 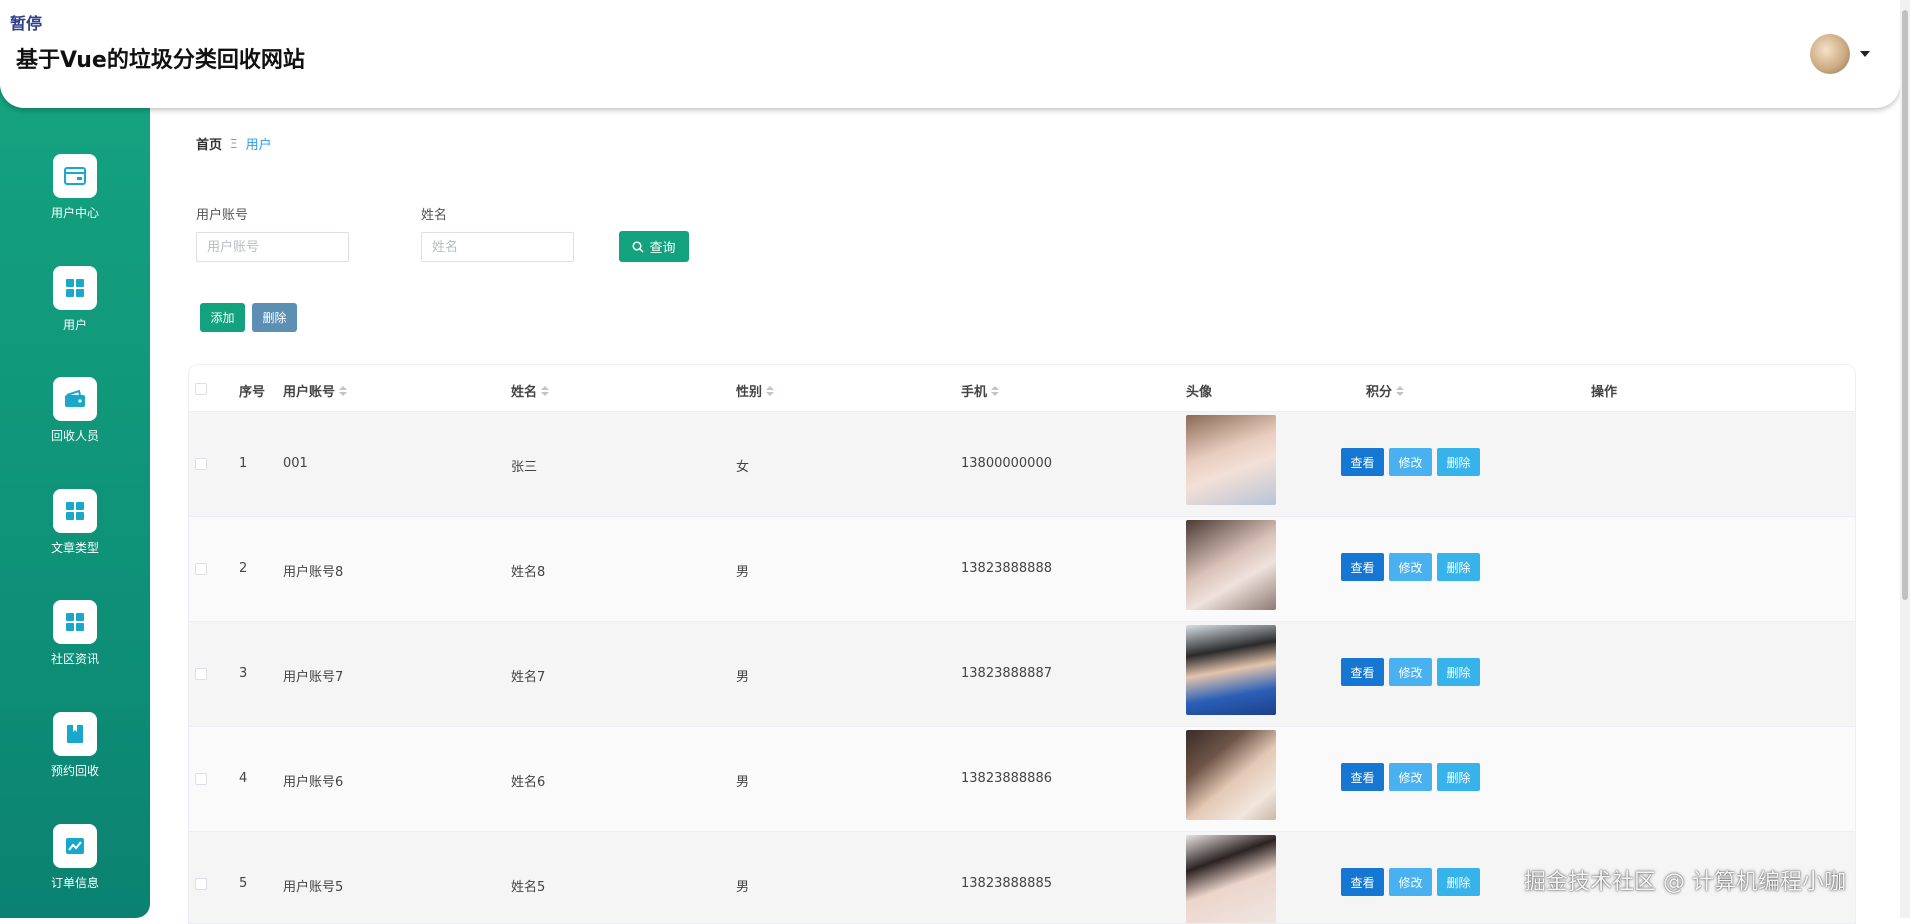 What do you see at coordinates (1006, 568) in the screenshot?
I see `cell-phone: 13823888888` at bounding box center [1006, 568].